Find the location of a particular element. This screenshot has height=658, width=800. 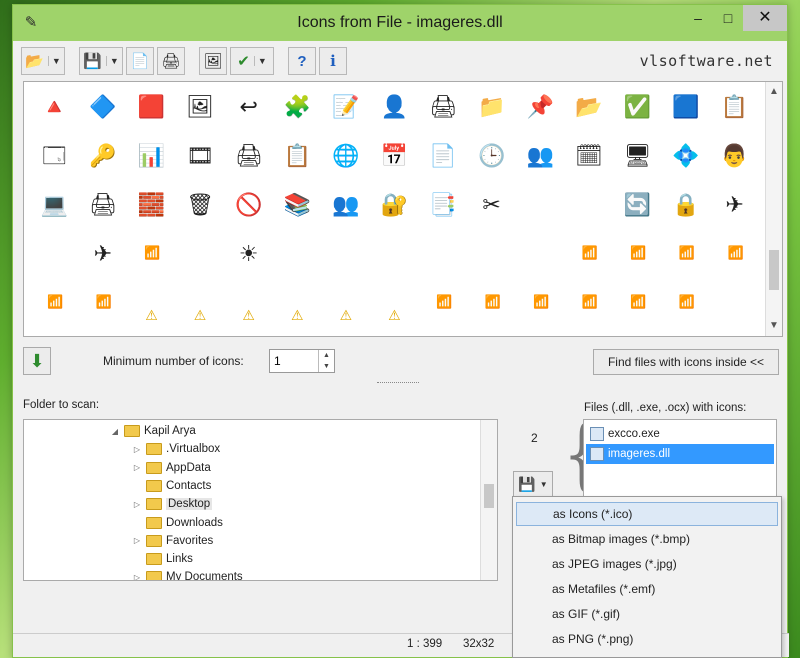

preview-button: 🖼 is located at coordinates (213, 61).